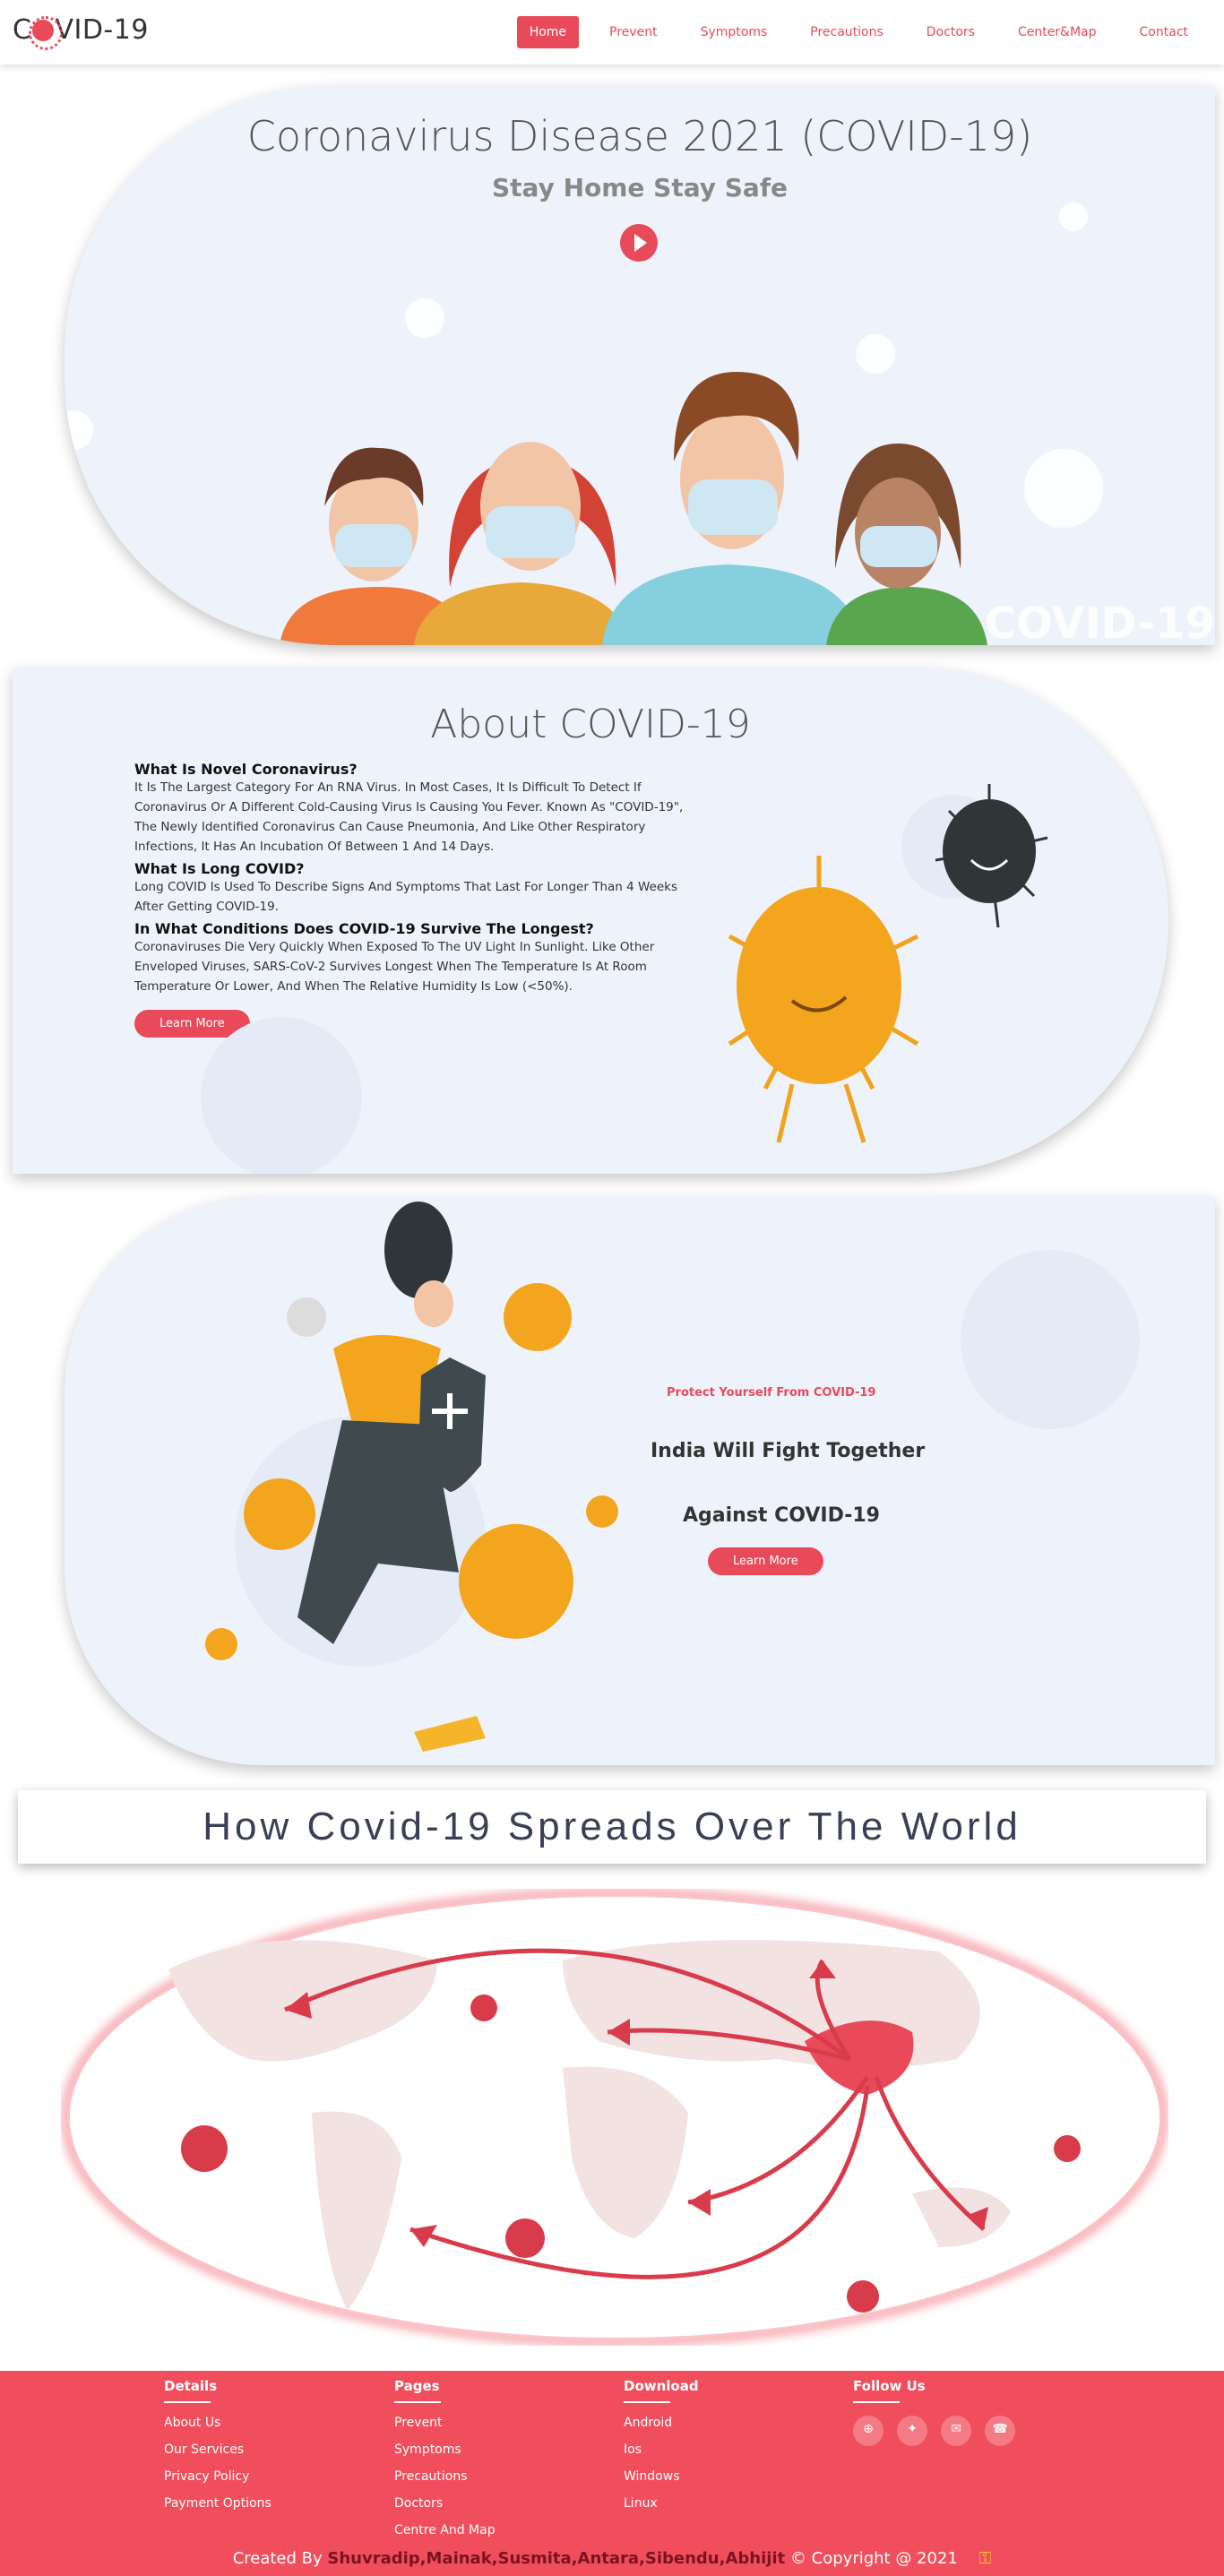 This screenshot has width=1224, height=2576. What do you see at coordinates (81, 32) in the screenshot?
I see `site-logo: C VID-19` at bounding box center [81, 32].